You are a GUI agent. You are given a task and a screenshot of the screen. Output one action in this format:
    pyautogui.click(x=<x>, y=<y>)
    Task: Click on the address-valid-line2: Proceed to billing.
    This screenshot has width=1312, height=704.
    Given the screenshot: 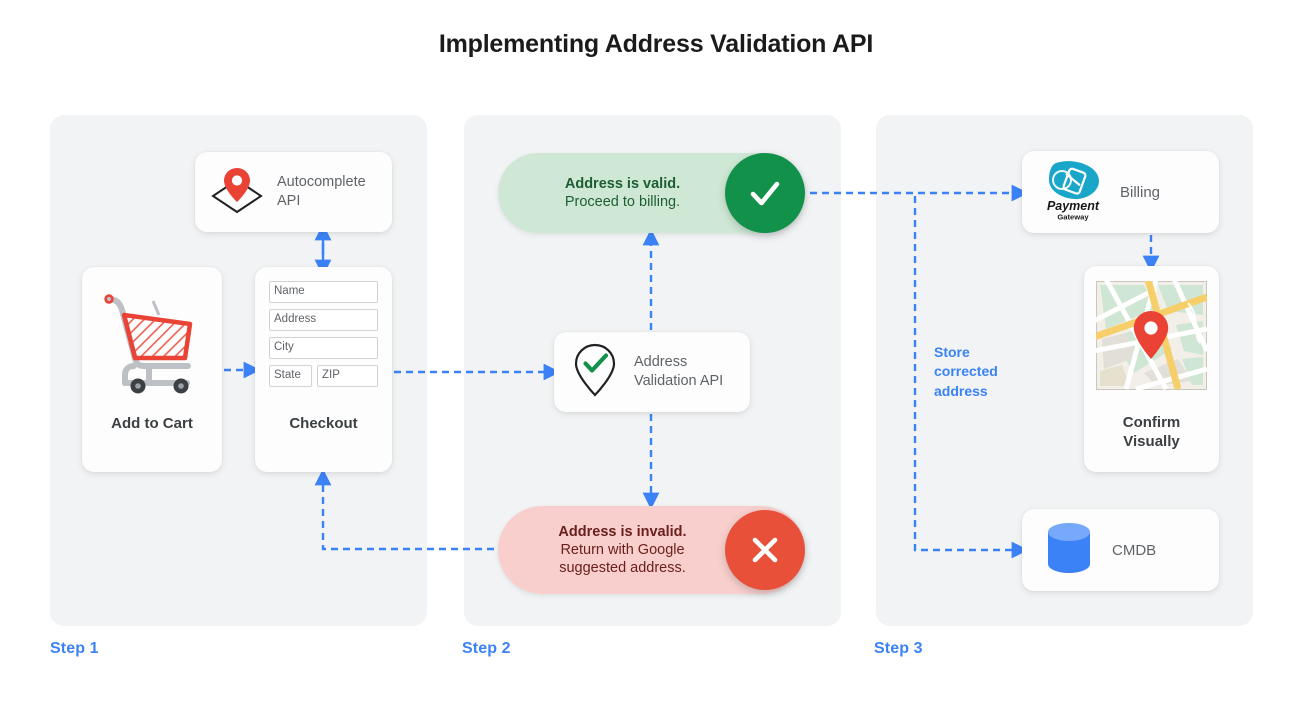 What is the action you would take?
    pyautogui.click(x=622, y=202)
    